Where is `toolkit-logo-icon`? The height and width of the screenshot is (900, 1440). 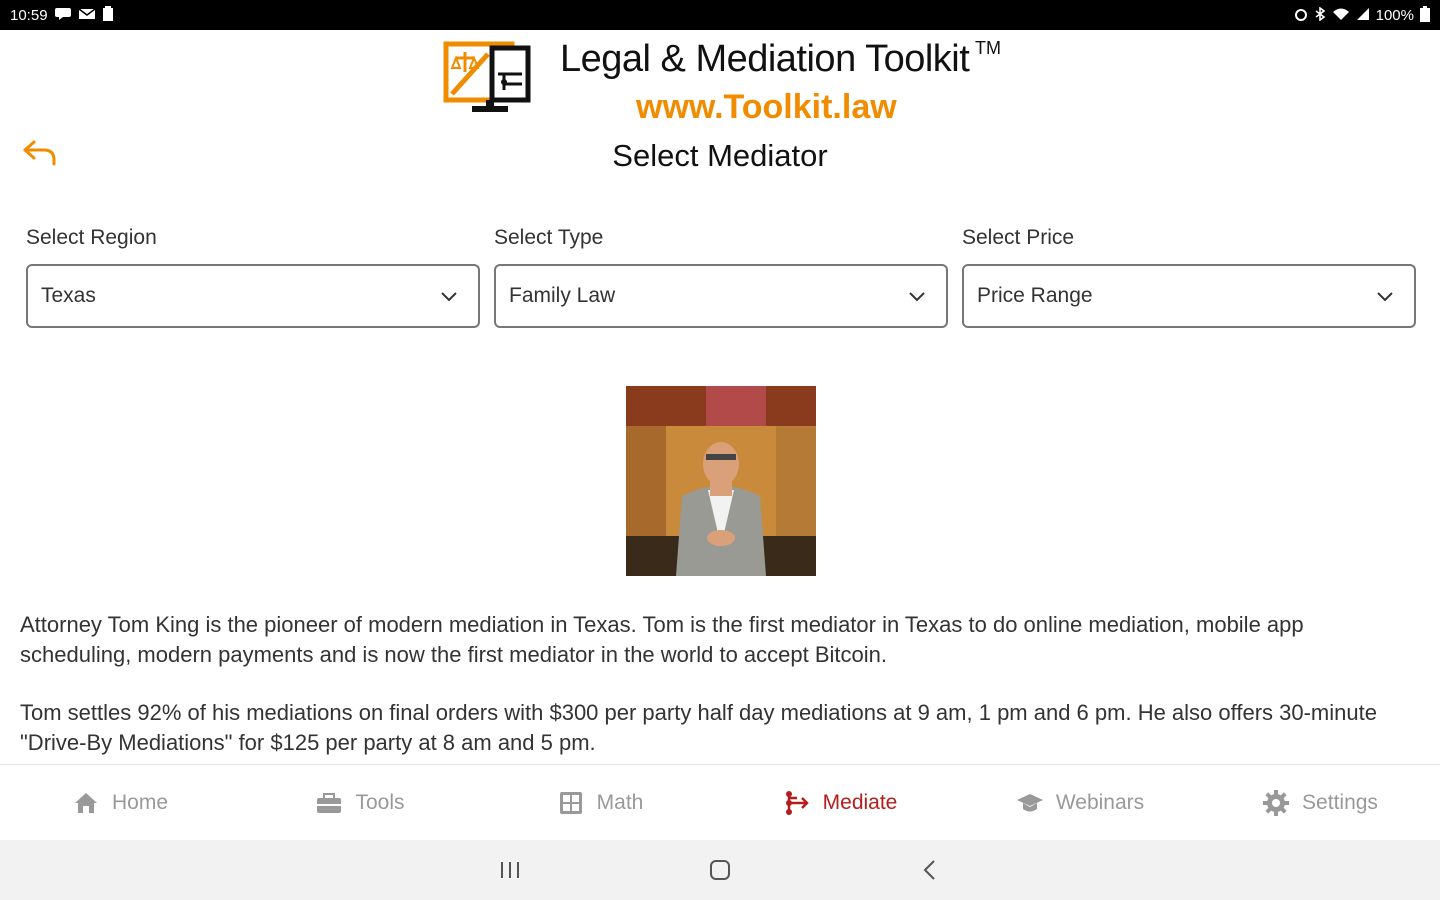
toolkit-logo-icon is located at coordinates (488, 80).